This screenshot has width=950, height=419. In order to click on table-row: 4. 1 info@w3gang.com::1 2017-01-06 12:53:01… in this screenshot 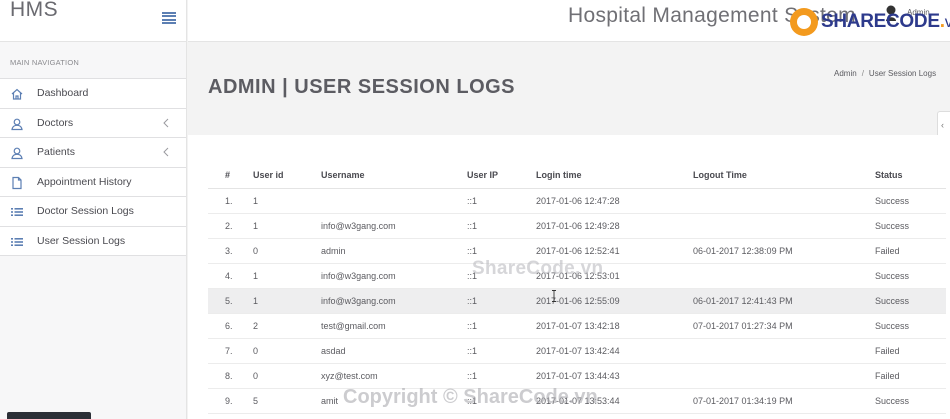, I will do `click(577, 276)`.